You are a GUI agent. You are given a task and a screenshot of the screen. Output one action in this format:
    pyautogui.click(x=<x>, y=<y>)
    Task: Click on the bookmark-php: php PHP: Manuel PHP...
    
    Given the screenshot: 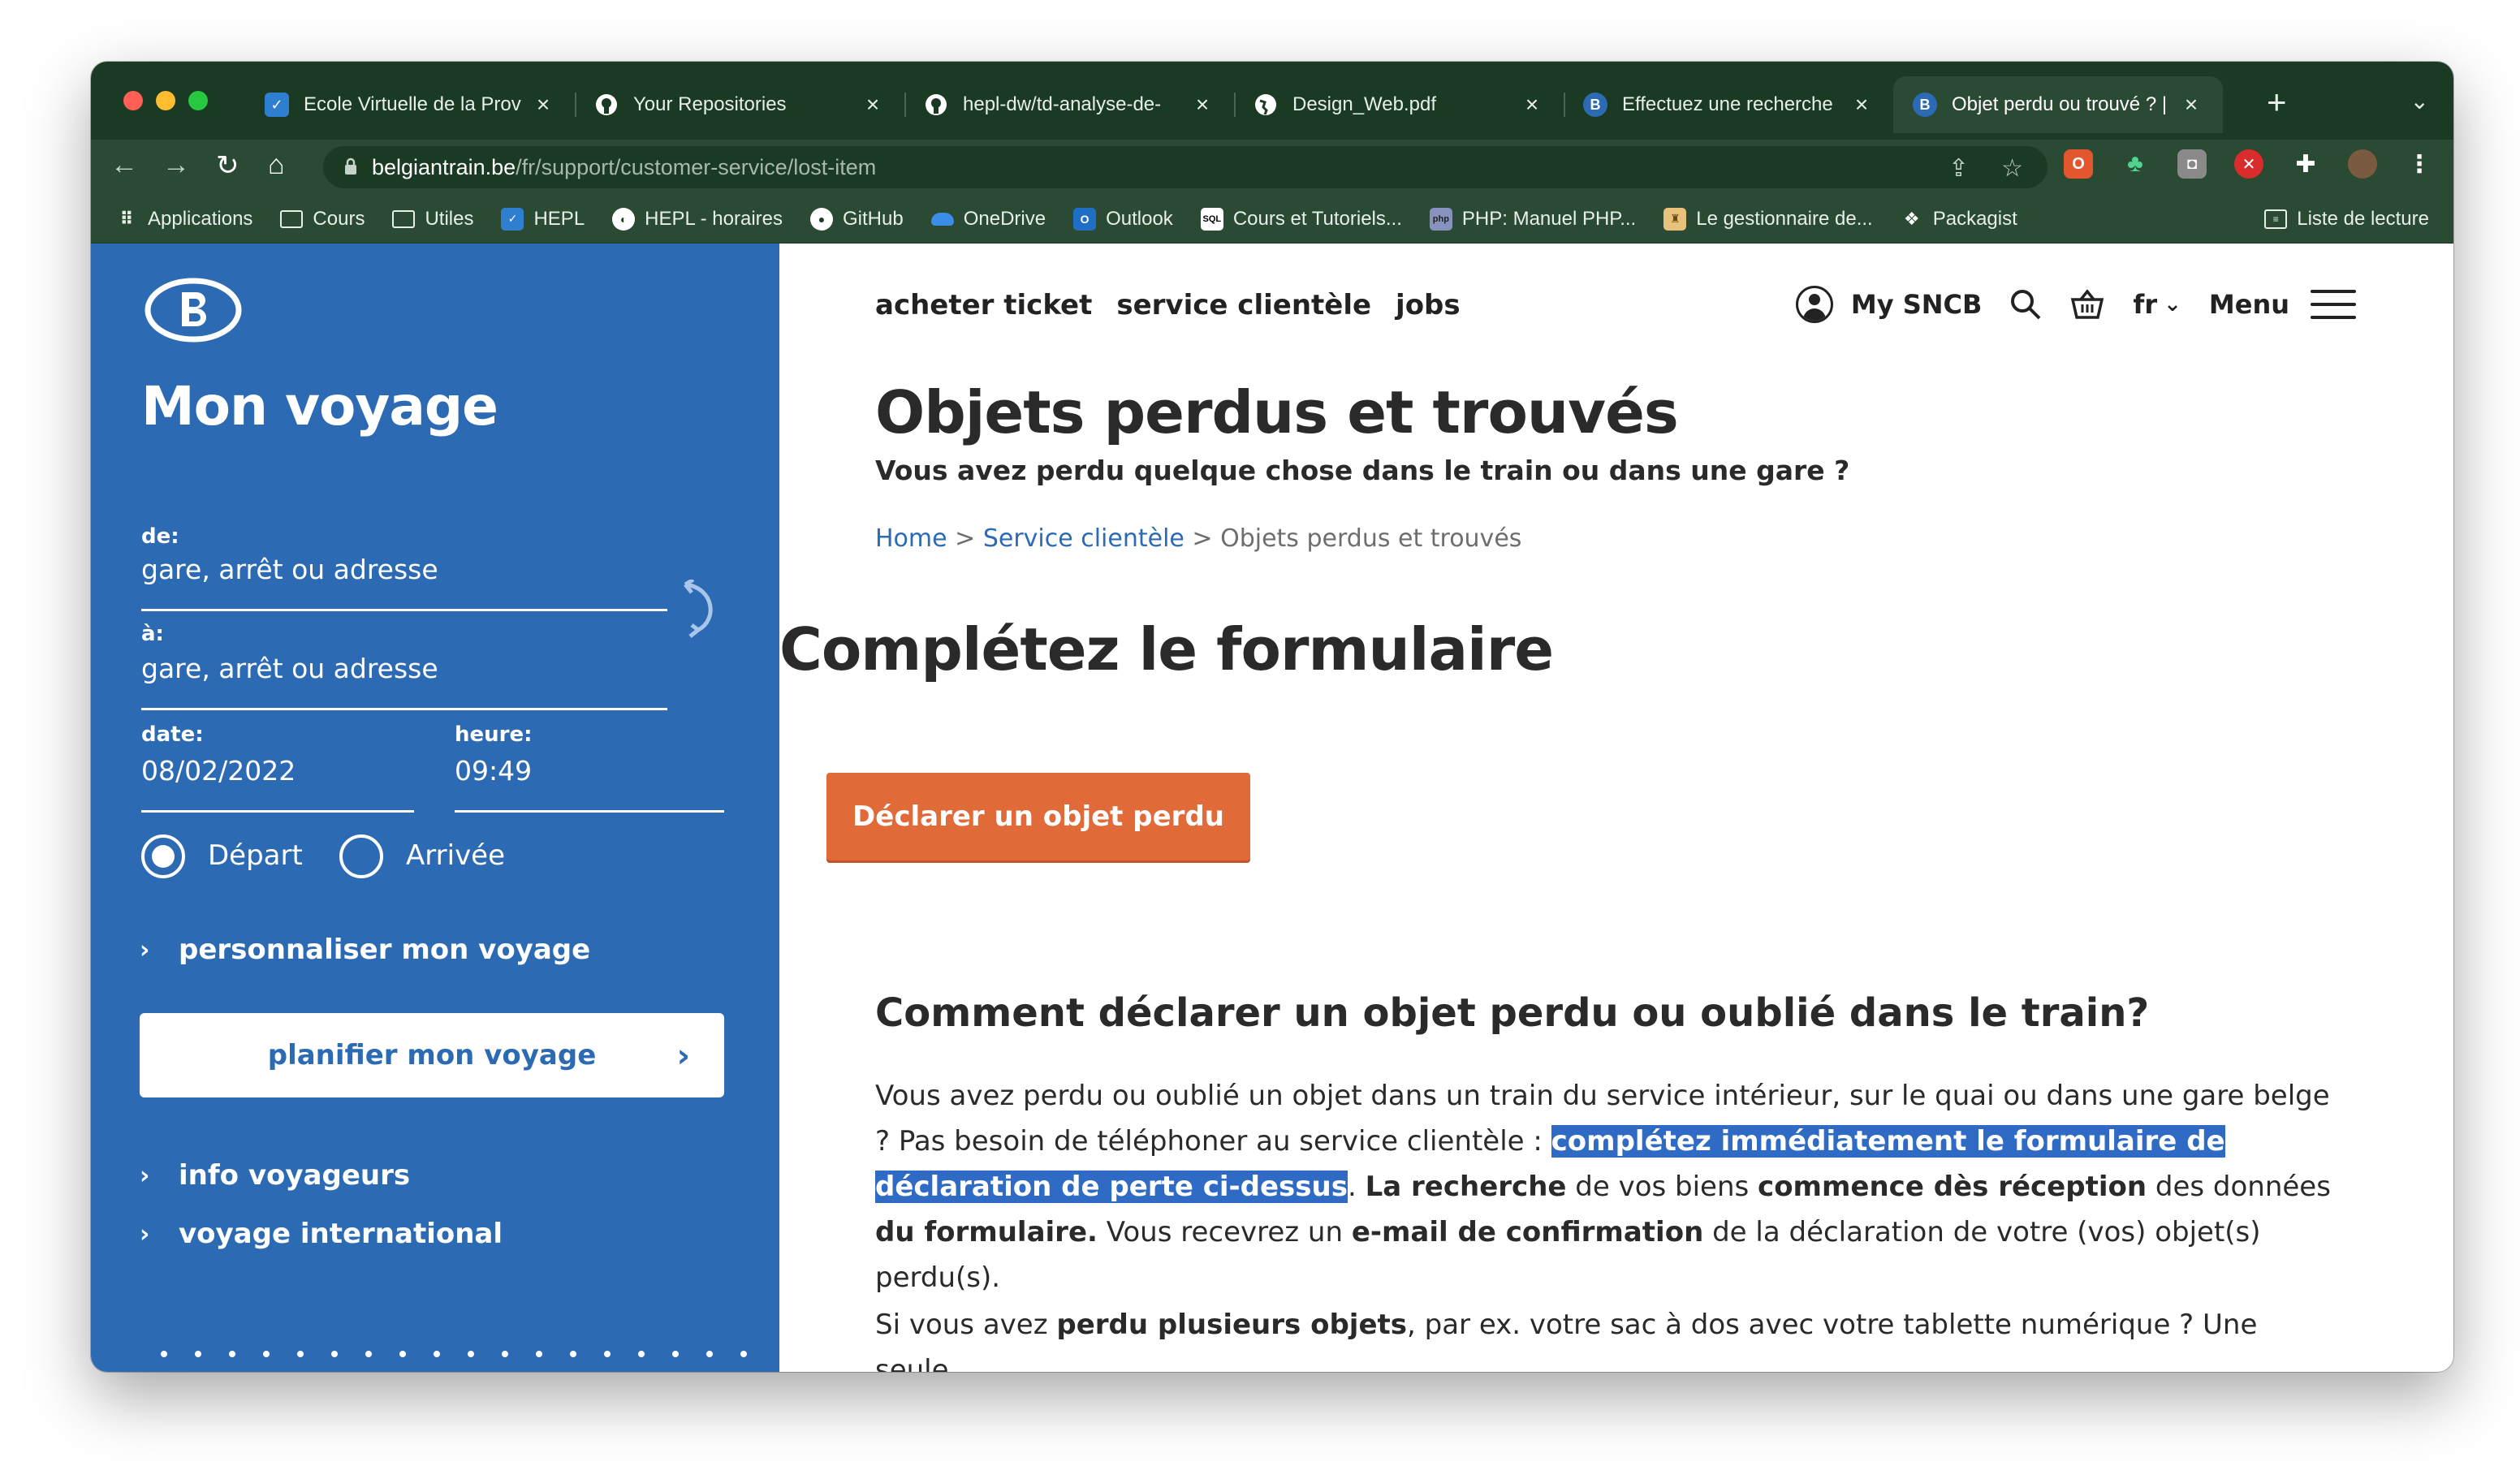 What is the action you would take?
    pyautogui.click(x=1532, y=219)
    